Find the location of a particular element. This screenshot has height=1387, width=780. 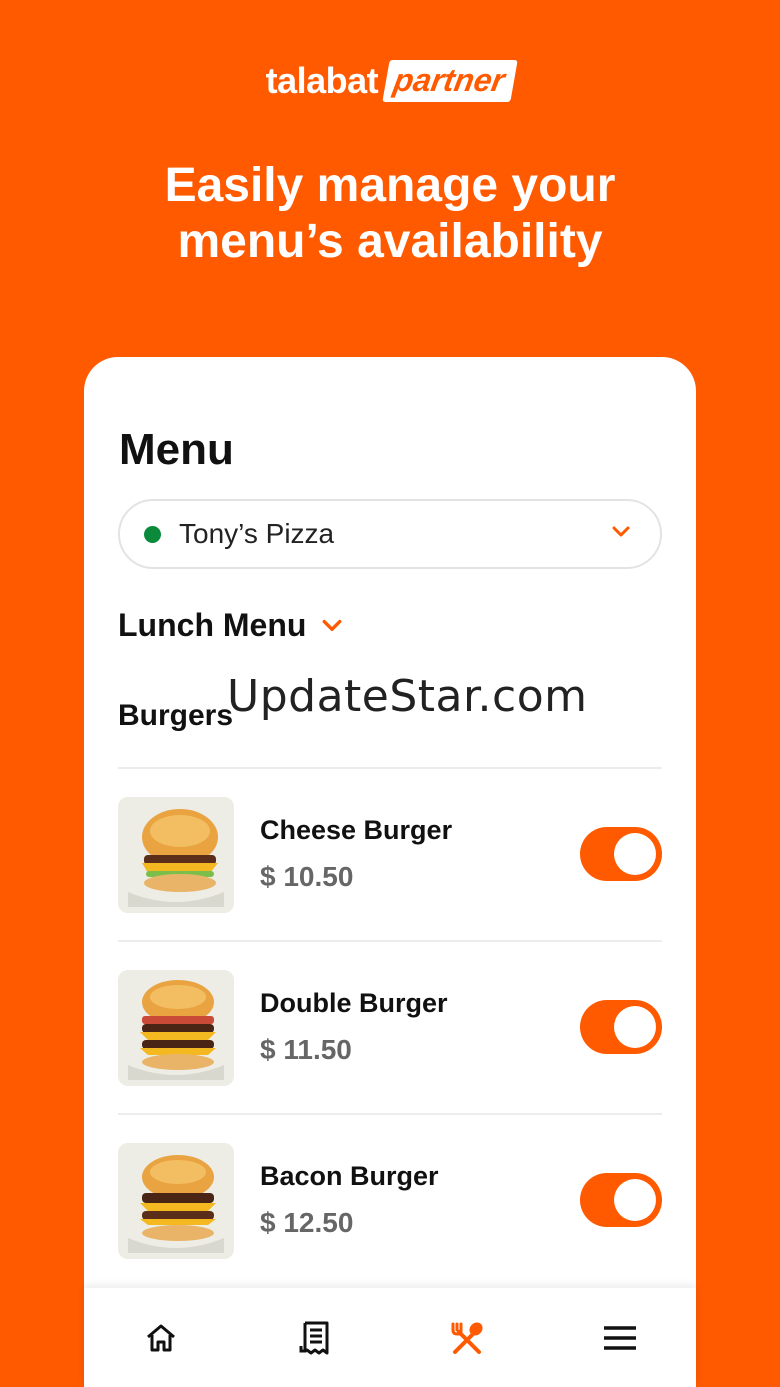

list-item: Cheese Burger $ 10.50 is located at coordinates (390, 853).